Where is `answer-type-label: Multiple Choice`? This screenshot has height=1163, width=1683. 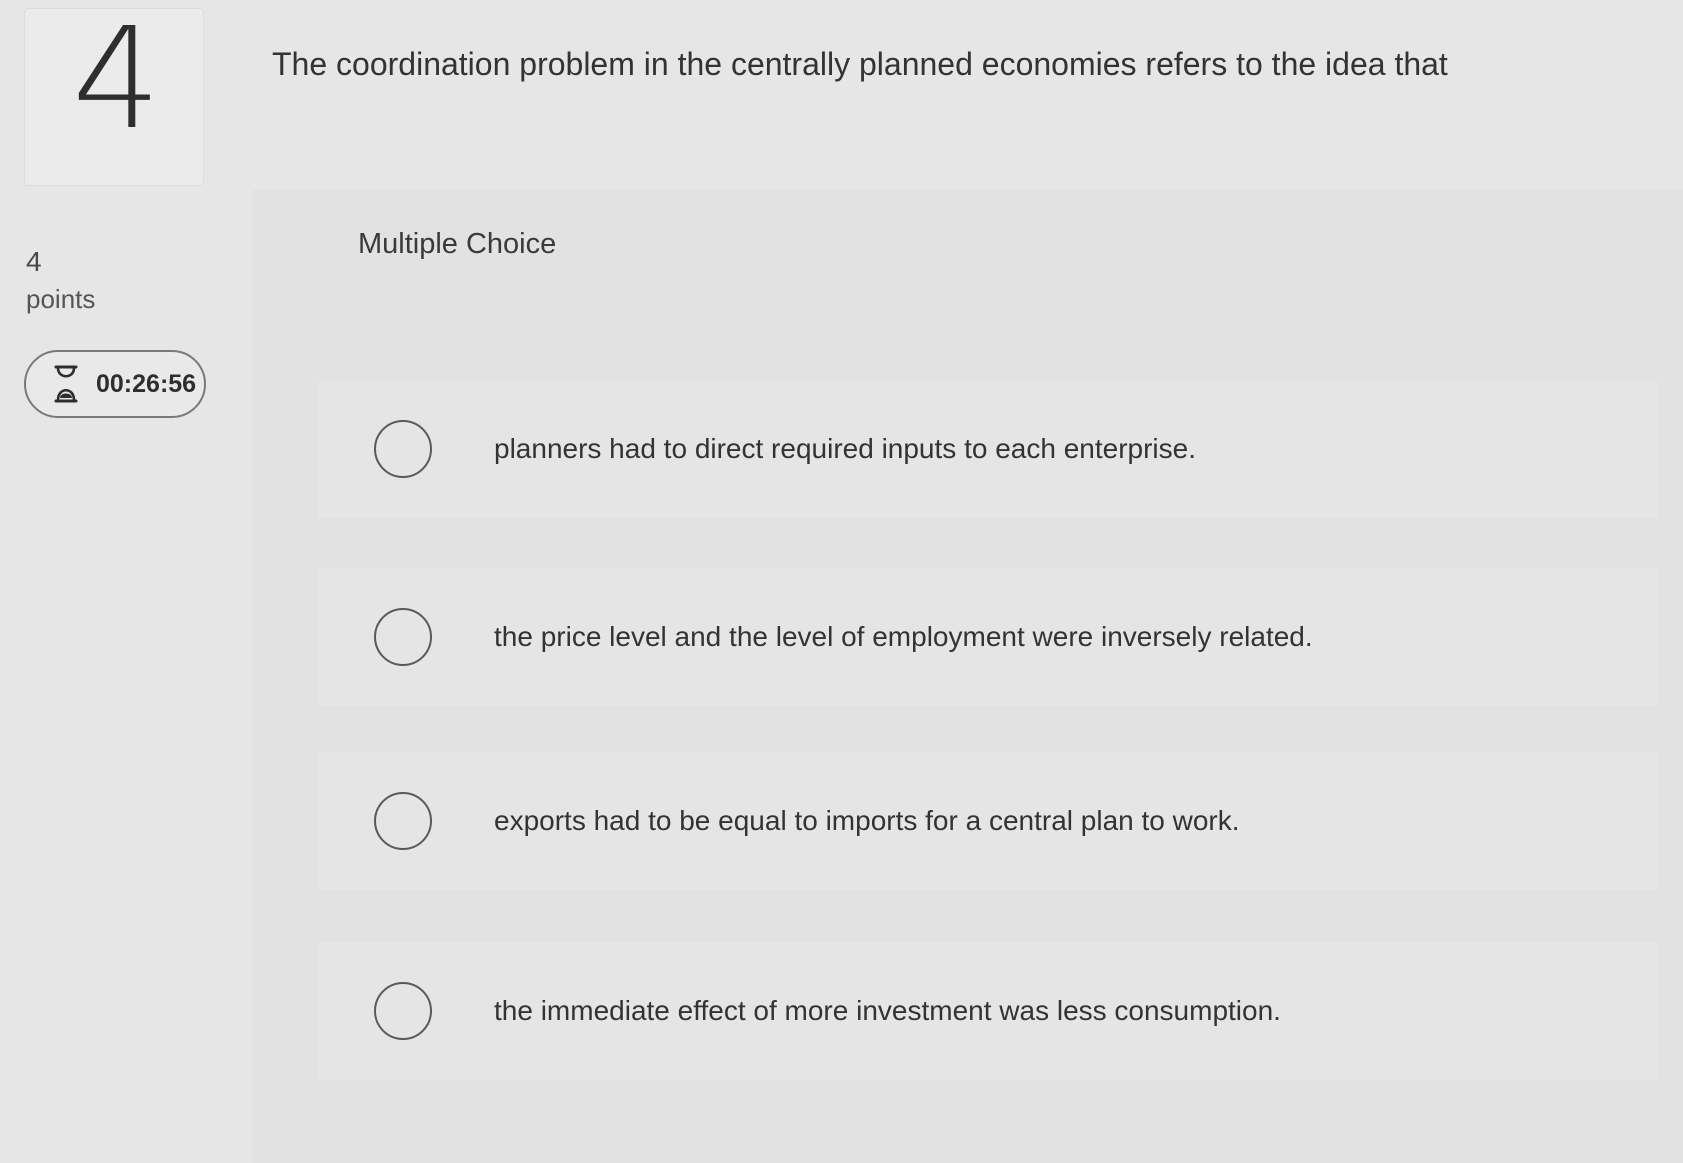
answer-type-label: Multiple Choice is located at coordinates (457, 244).